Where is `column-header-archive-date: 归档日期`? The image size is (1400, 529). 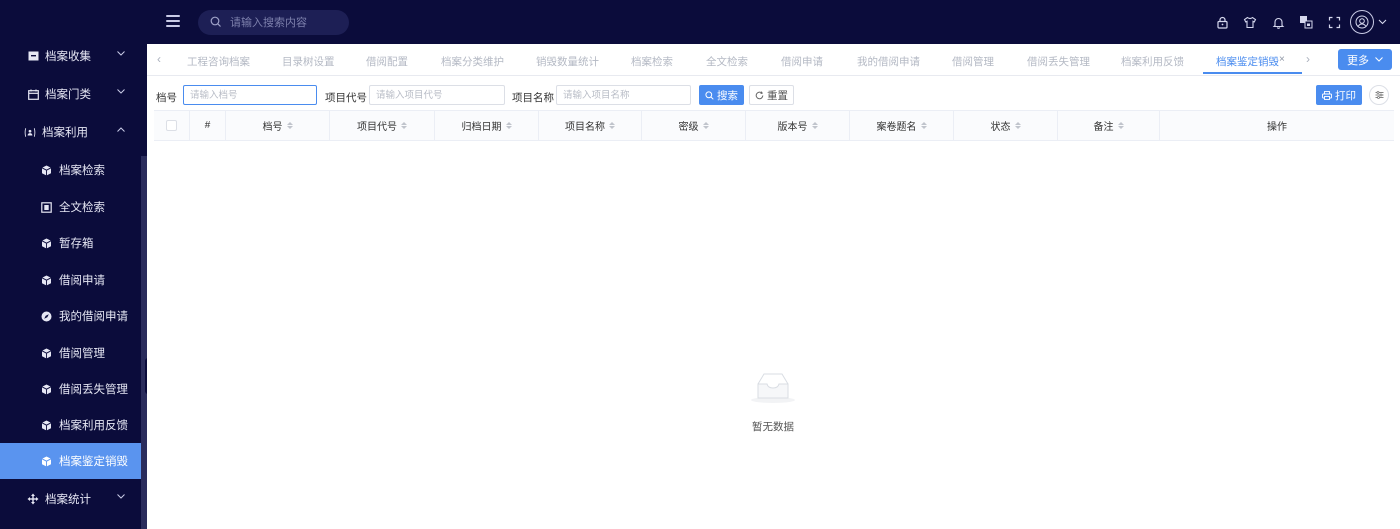 column-header-archive-date: 归档日期 is located at coordinates (487, 125).